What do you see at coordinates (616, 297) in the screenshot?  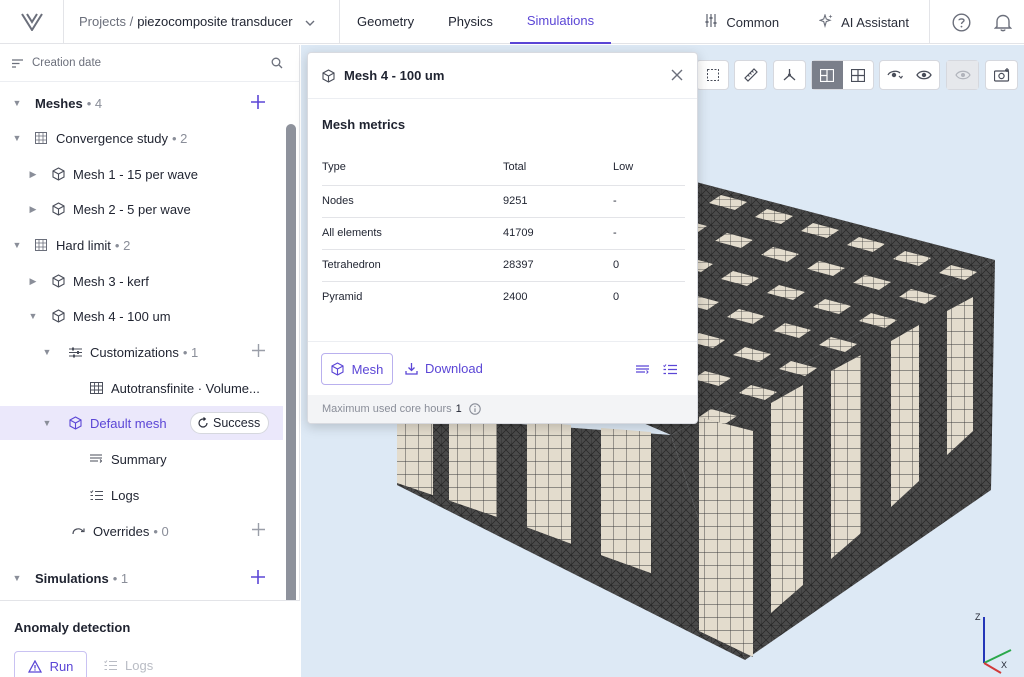 I see `row-low: 0` at bounding box center [616, 297].